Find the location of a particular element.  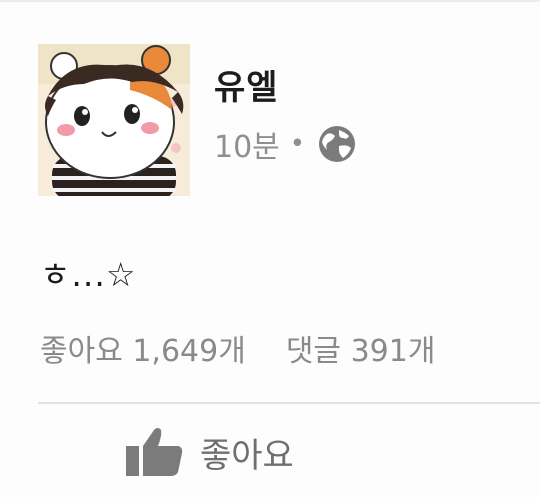

thumbs-up-icon is located at coordinates (154, 452).